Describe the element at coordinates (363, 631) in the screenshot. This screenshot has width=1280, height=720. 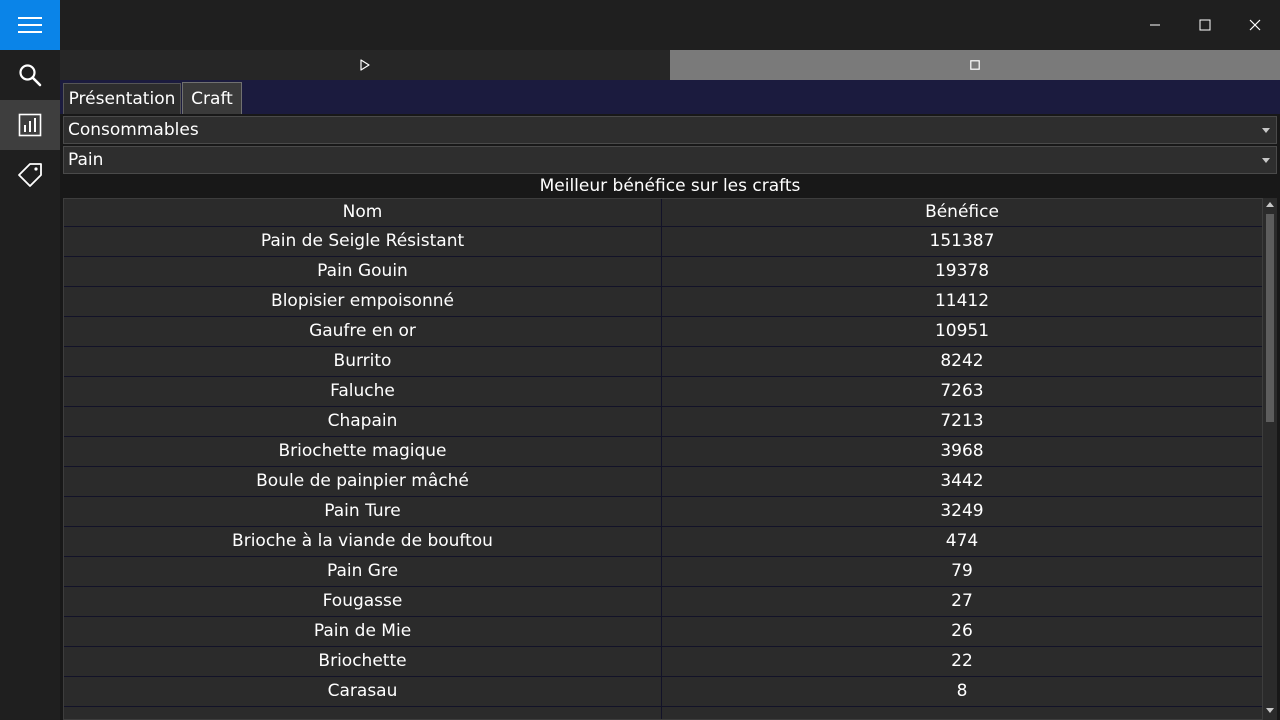
I see `cell-nom: Pain de Mie` at that location.